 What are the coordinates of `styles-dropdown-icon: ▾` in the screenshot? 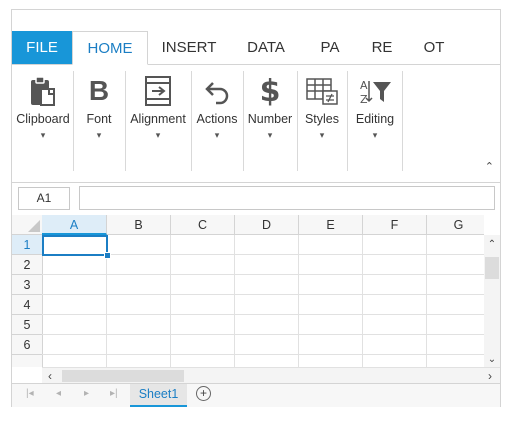 It's located at (322, 135).